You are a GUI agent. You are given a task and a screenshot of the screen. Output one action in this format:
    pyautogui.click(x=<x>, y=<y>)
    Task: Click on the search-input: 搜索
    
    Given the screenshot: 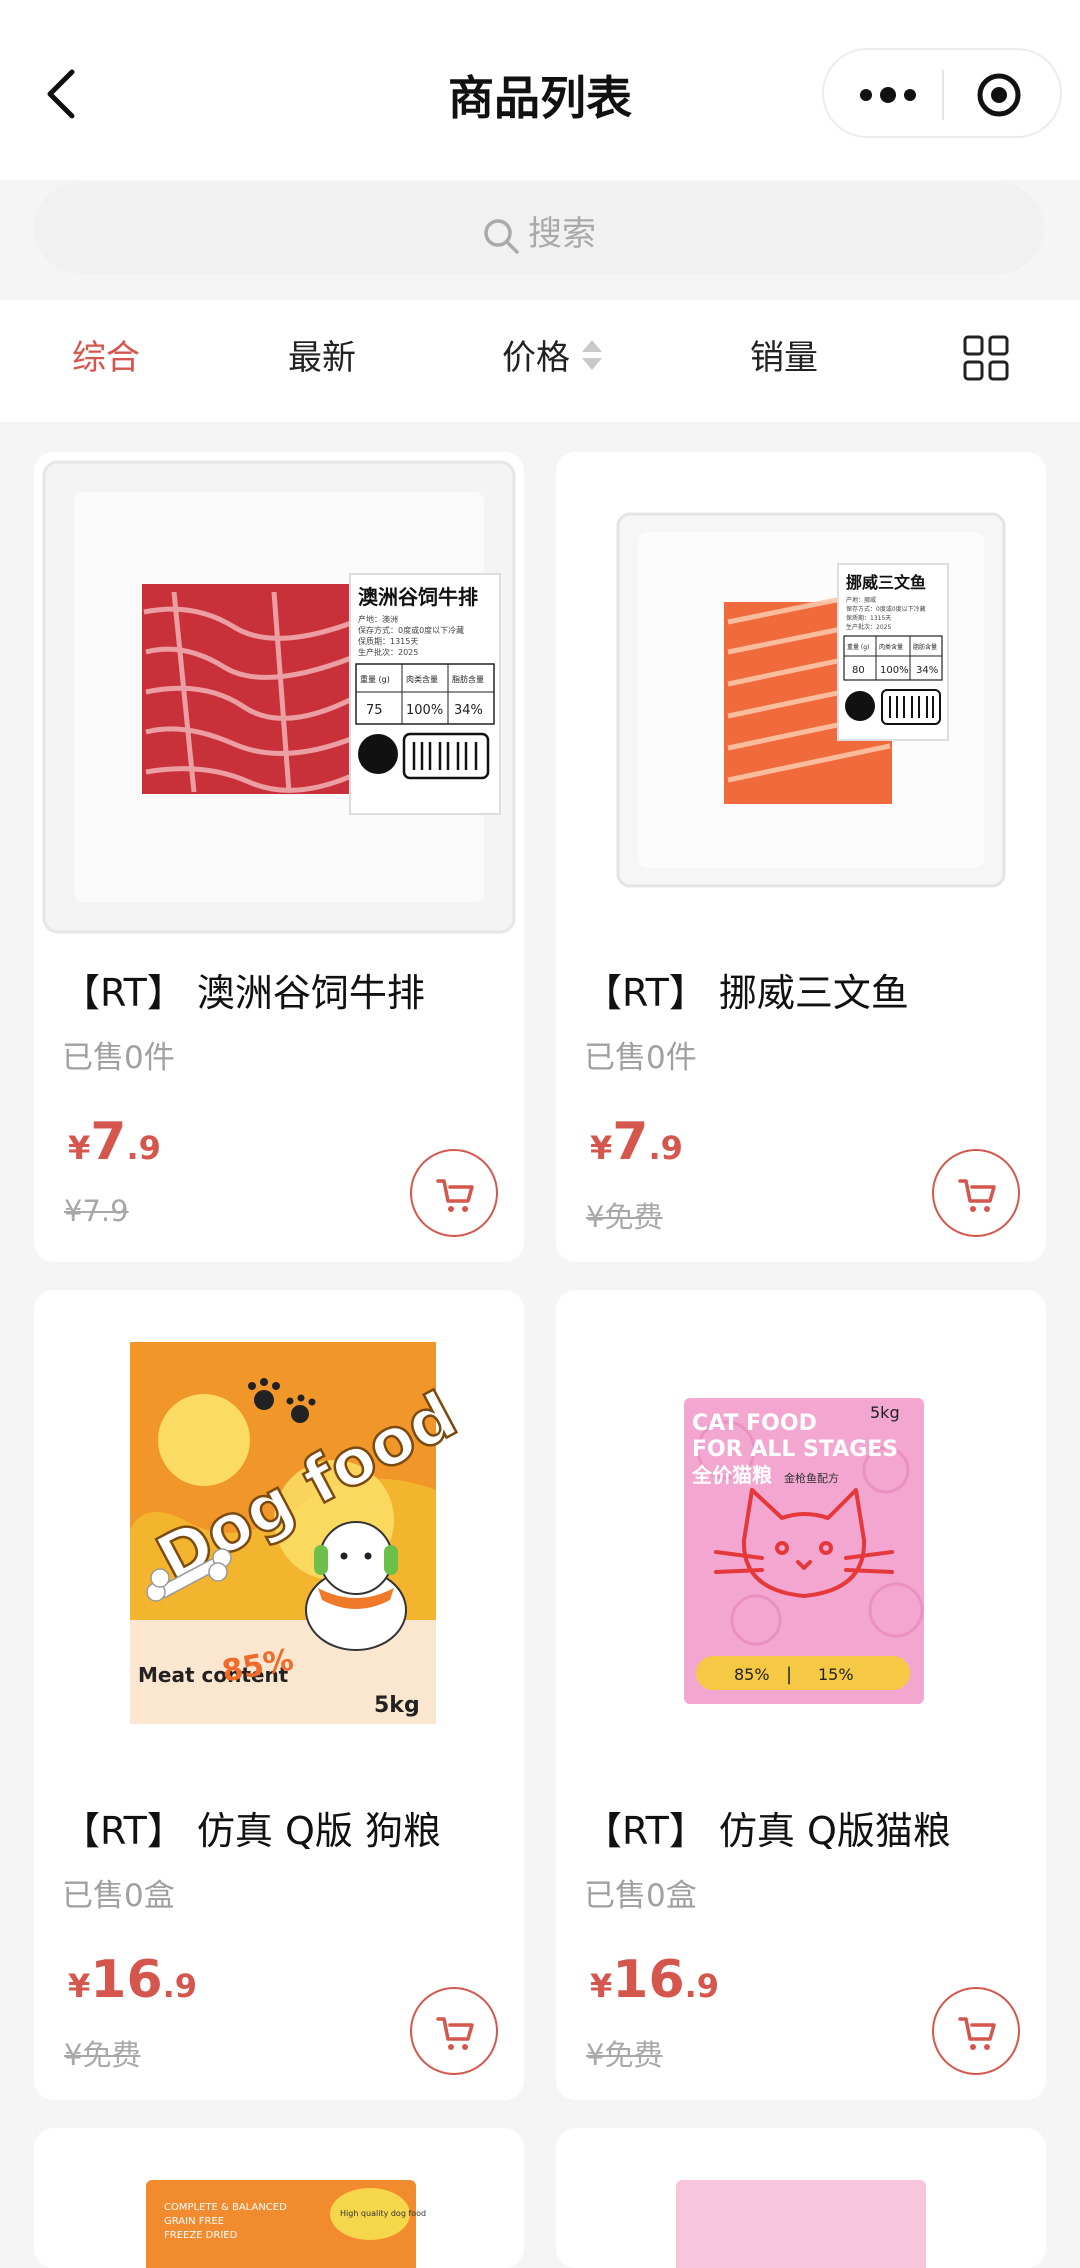 What is the action you would take?
    pyautogui.click(x=539, y=228)
    